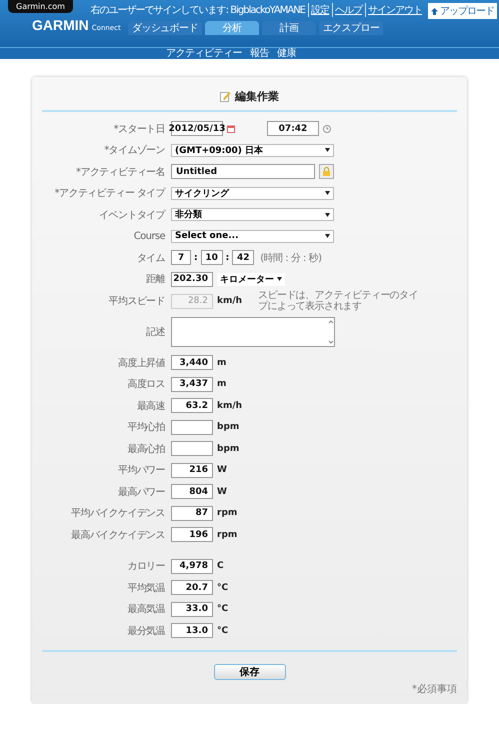 The width and height of the screenshot is (499, 730). Describe the element at coordinates (252, 215) in the screenshot. I see `dropdown: 非分類` at that location.